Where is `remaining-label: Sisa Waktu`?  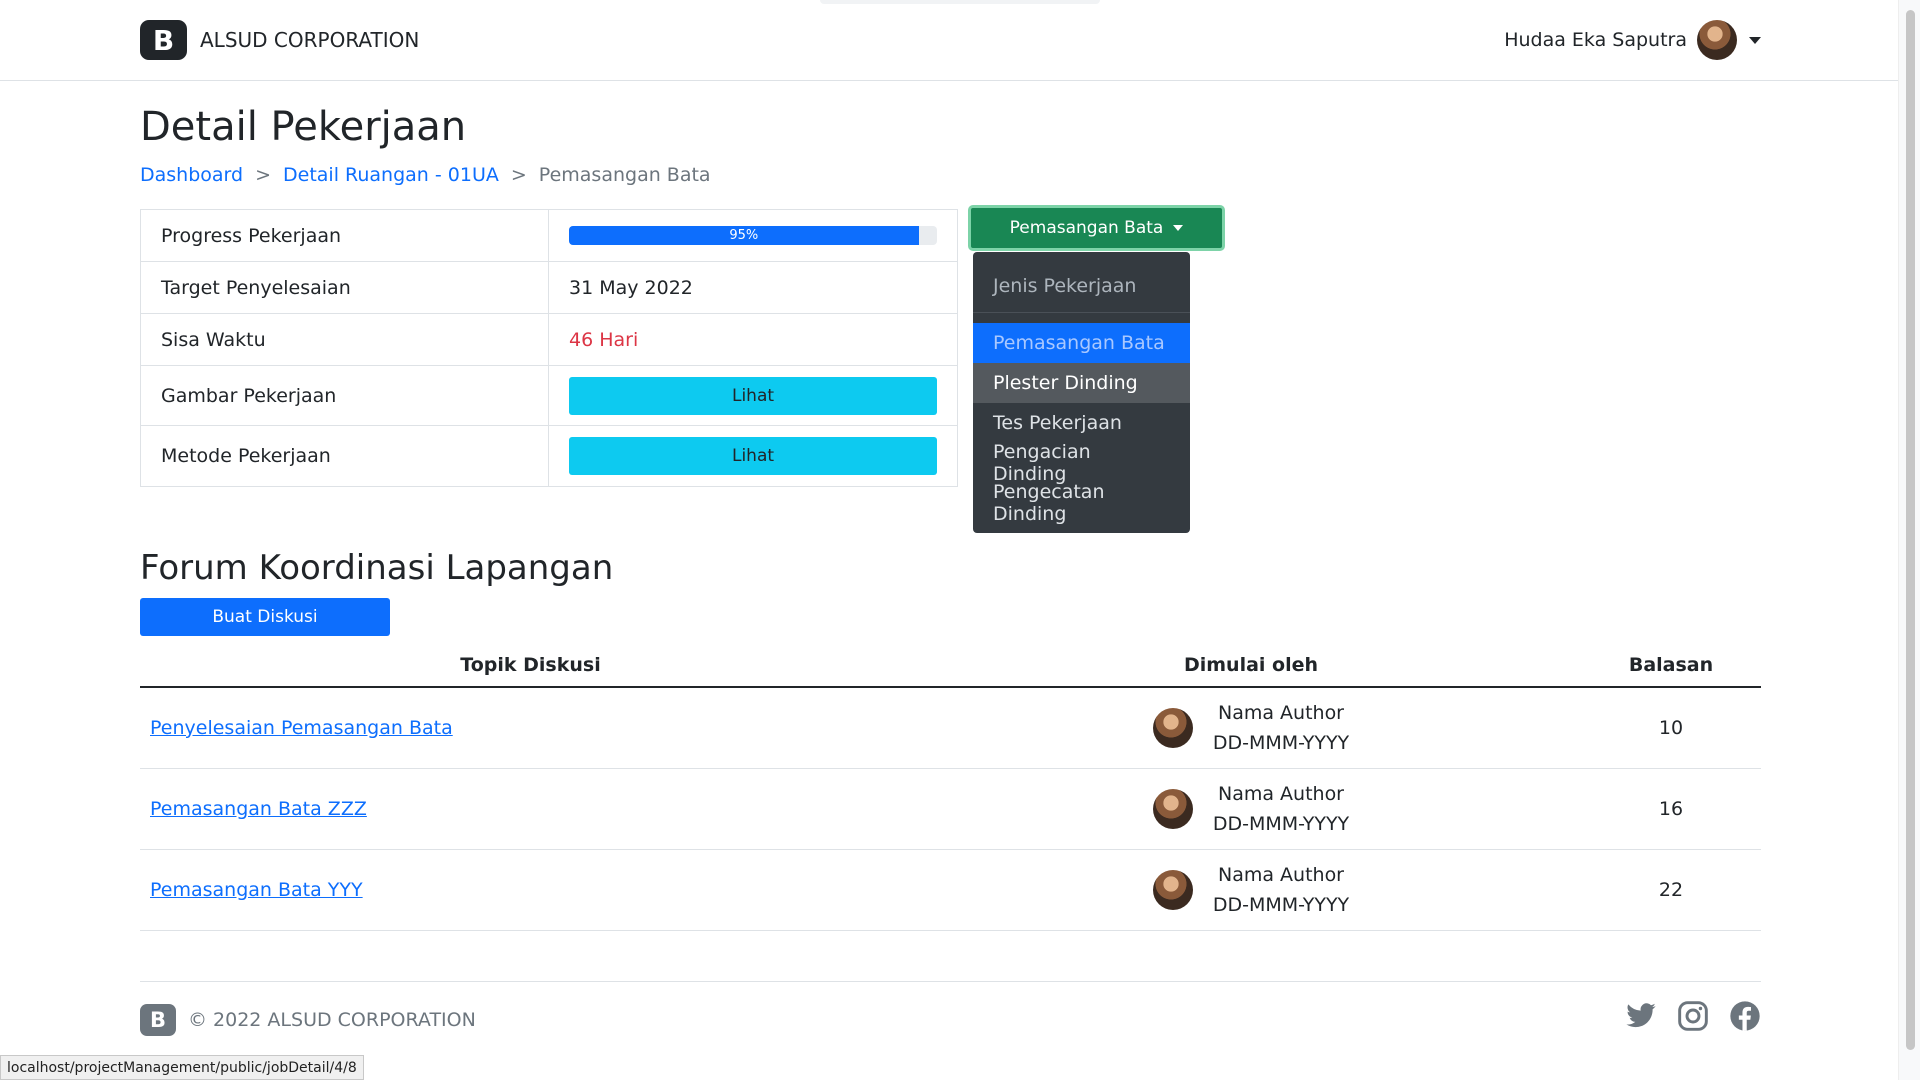
remaining-label: Sisa Waktu is located at coordinates (345, 339).